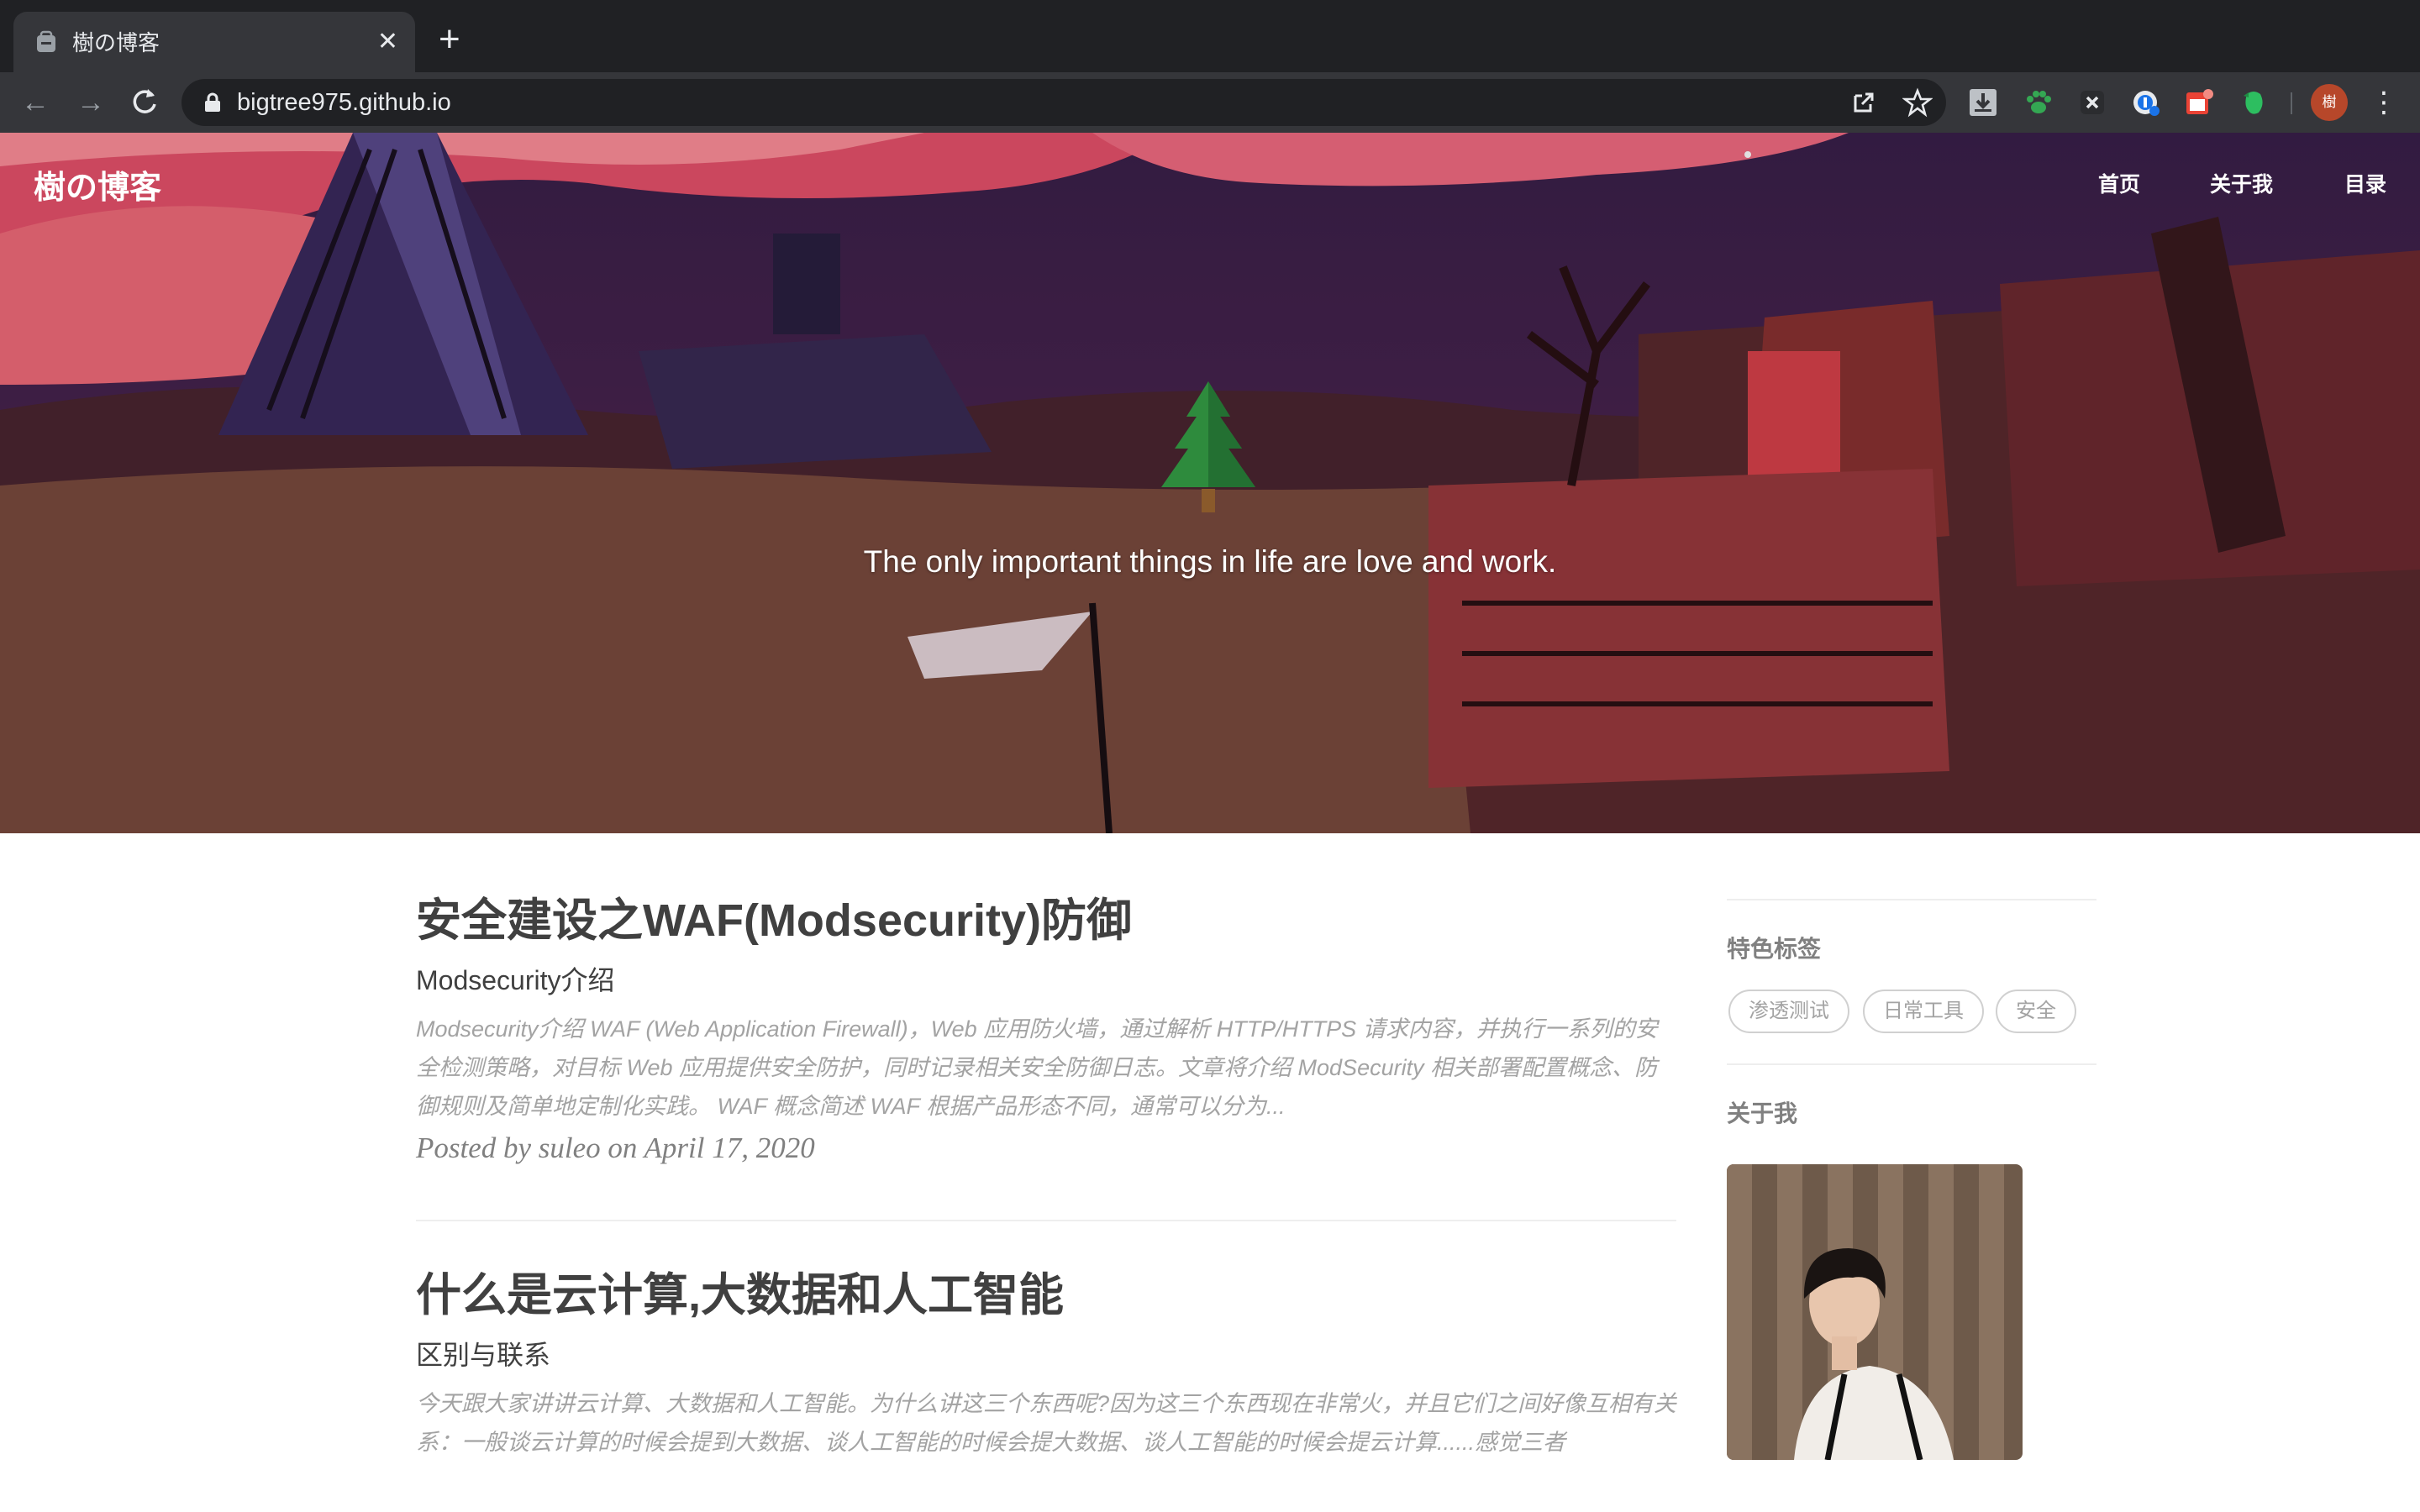 This screenshot has height=1512, width=2420. What do you see at coordinates (2384, 102) in the screenshot?
I see `more-menu-icon: ⋮` at bounding box center [2384, 102].